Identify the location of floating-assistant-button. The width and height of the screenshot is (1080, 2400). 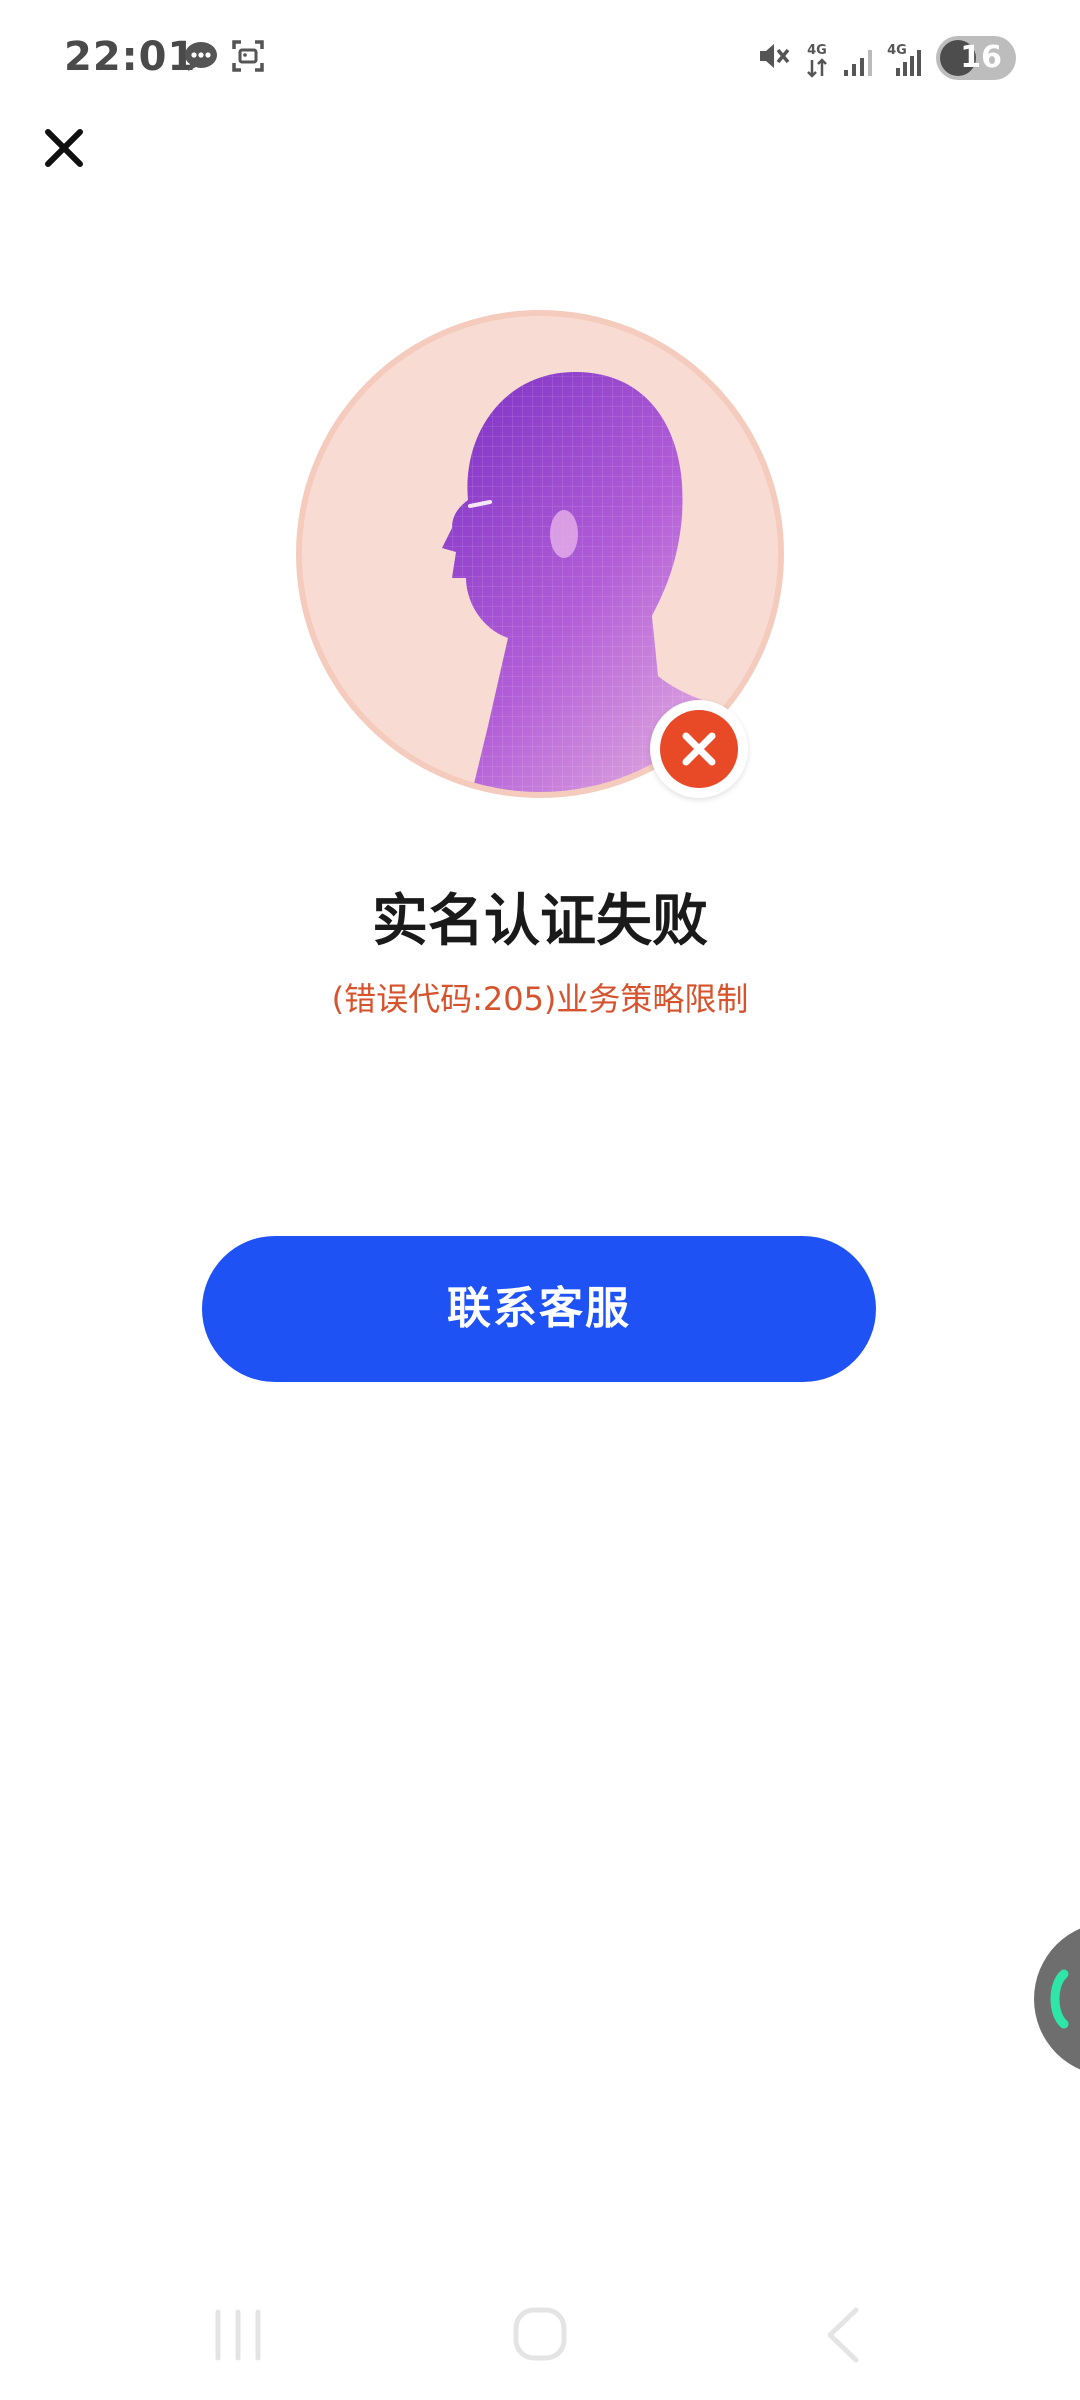
(1057, 1999).